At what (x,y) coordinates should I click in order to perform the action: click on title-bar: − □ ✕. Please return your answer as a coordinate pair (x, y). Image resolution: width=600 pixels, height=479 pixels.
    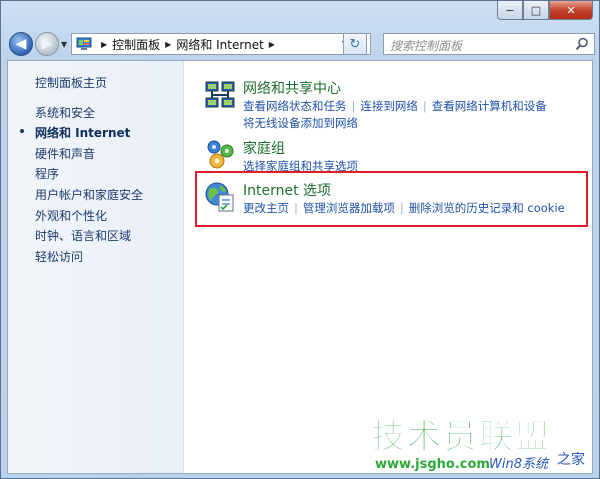
    Looking at the image, I should click on (300, 15).